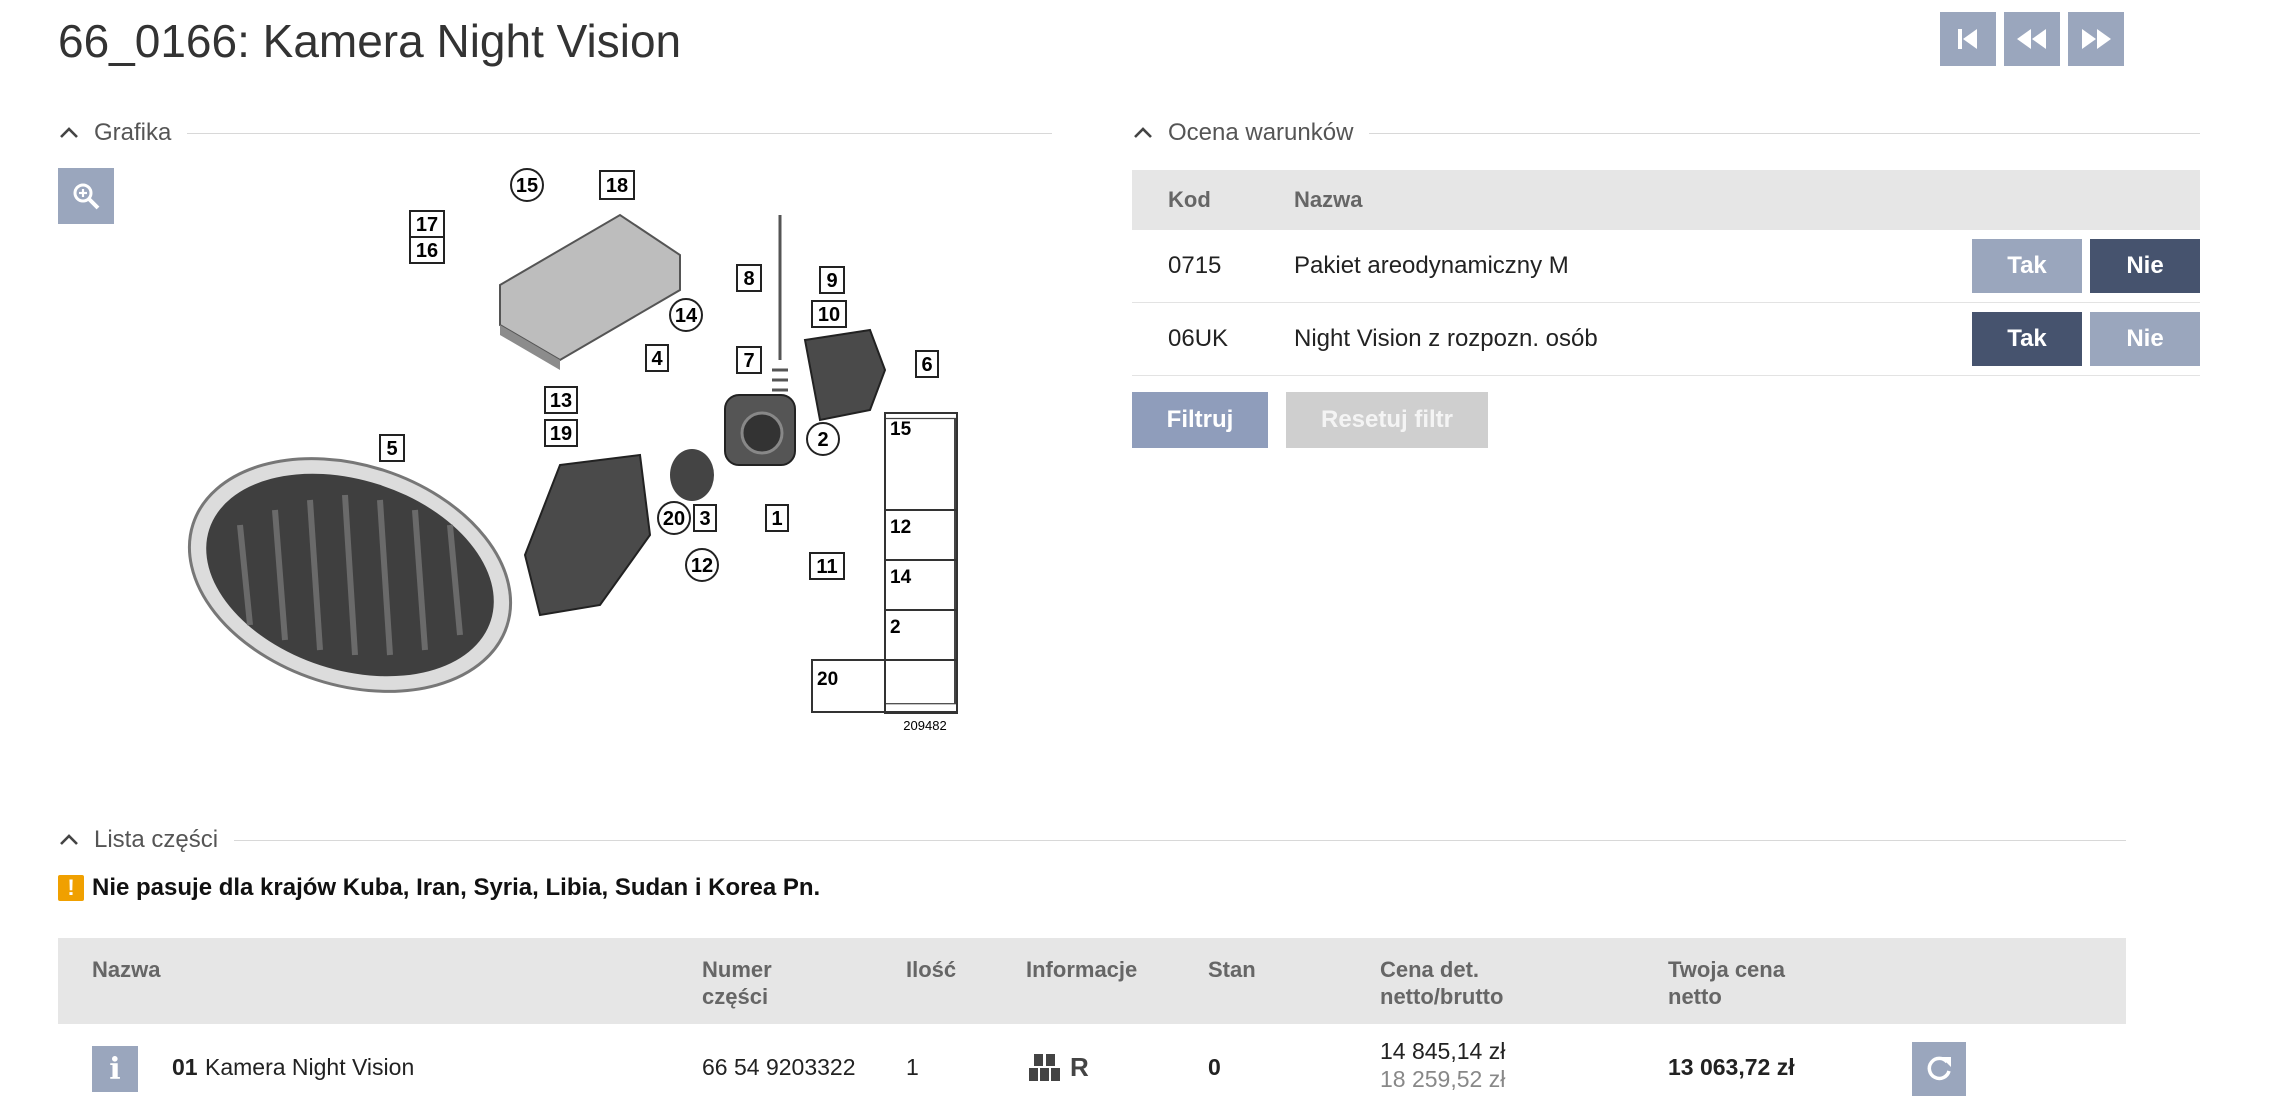 This screenshot has width=2272, height=1096. I want to click on sidebar-label-12: 12, so click(900, 527).